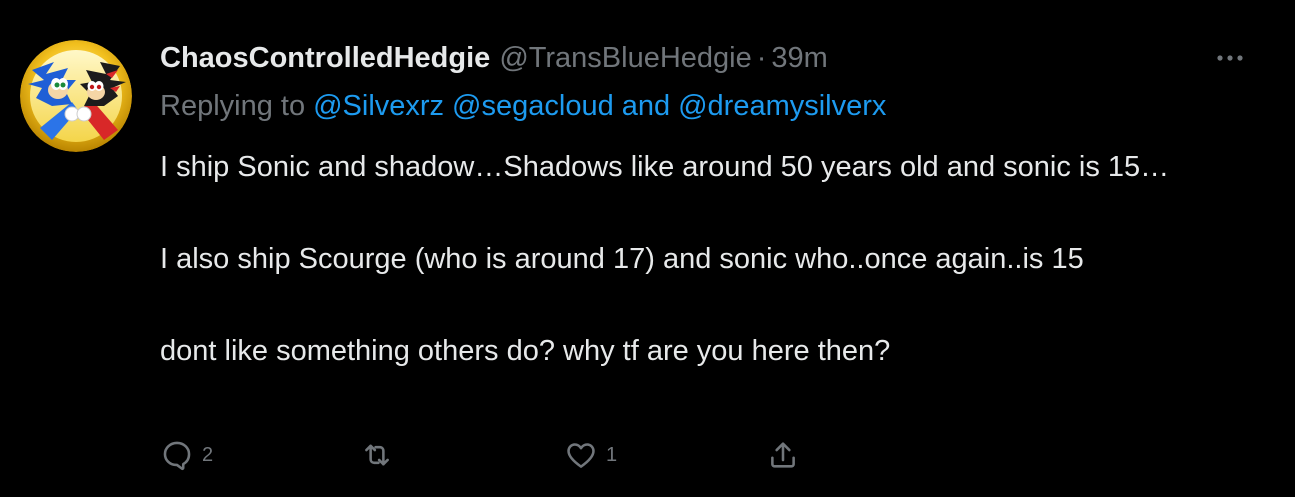 This screenshot has height=497, width=1295. What do you see at coordinates (233, 105) in the screenshot?
I see `replying-prefix: Replying to` at bounding box center [233, 105].